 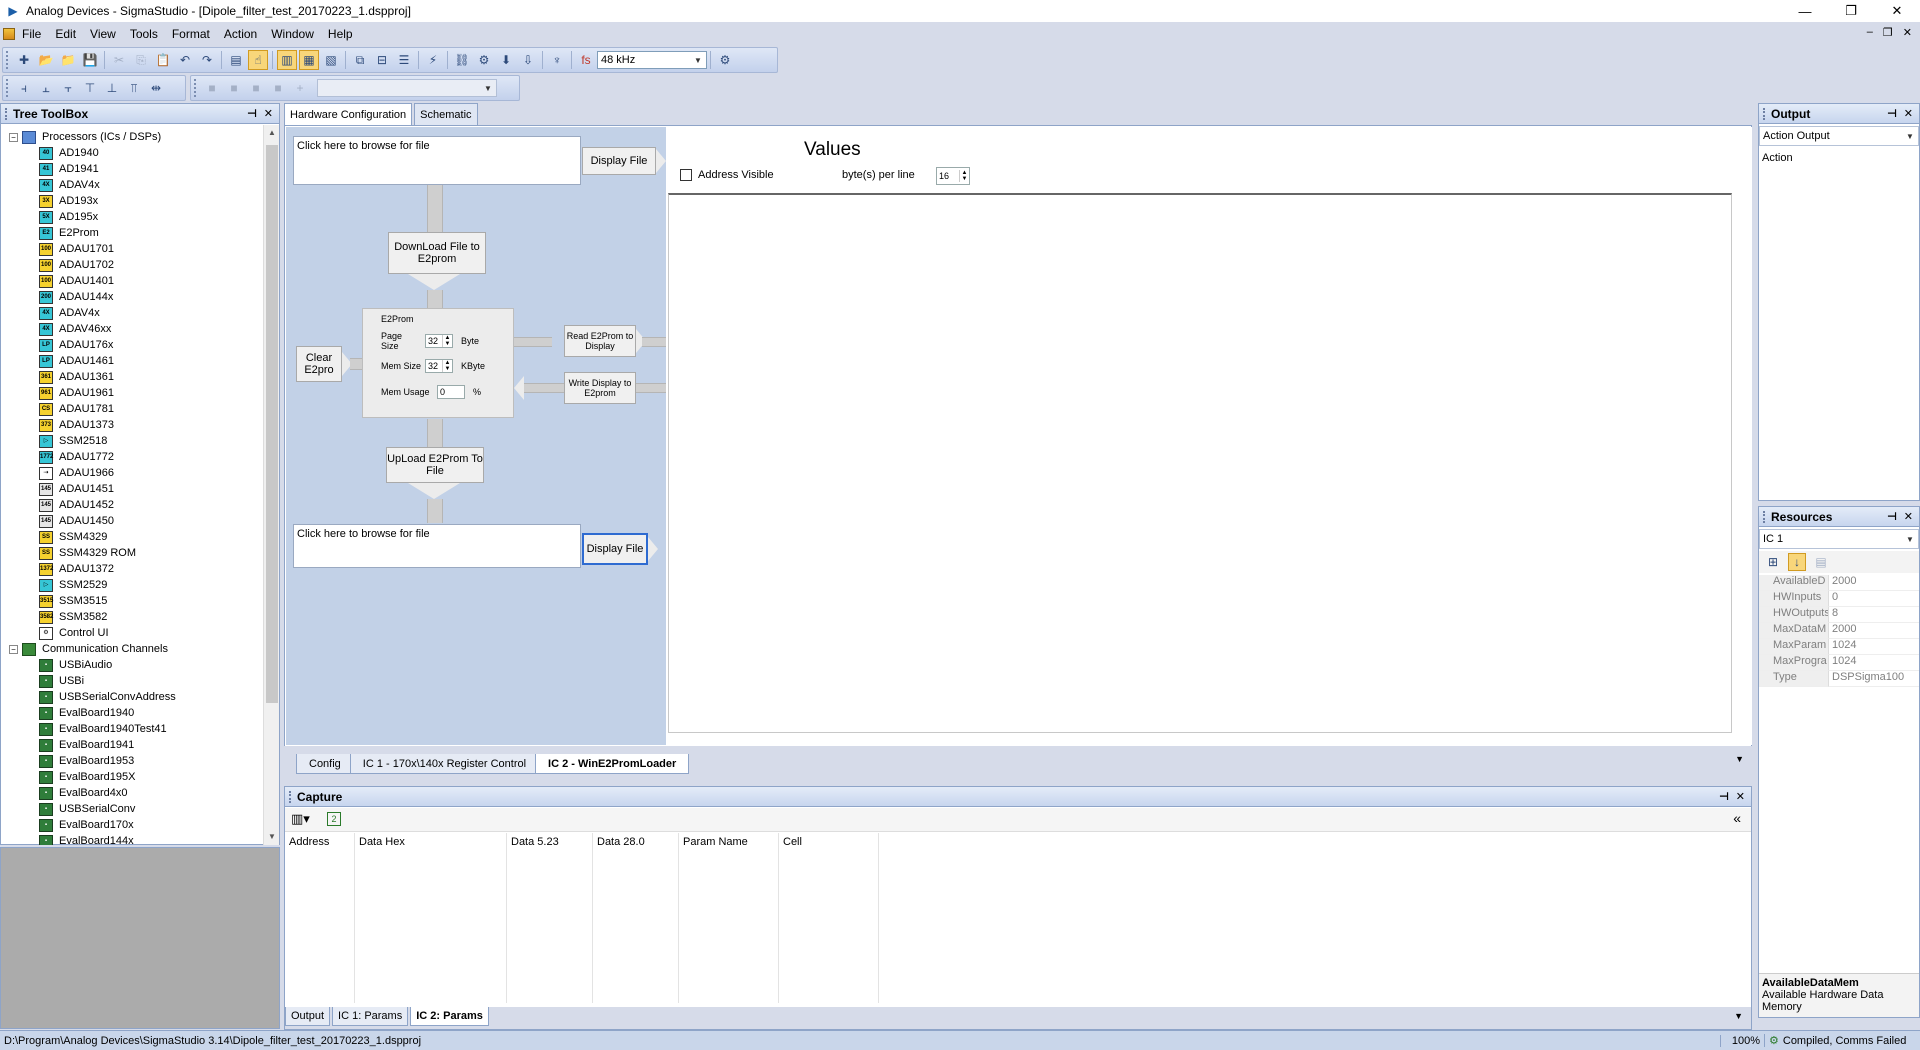 What do you see at coordinates (348, 114) in the screenshot?
I see `tab-hardware-configuration: Hardware Configuration` at bounding box center [348, 114].